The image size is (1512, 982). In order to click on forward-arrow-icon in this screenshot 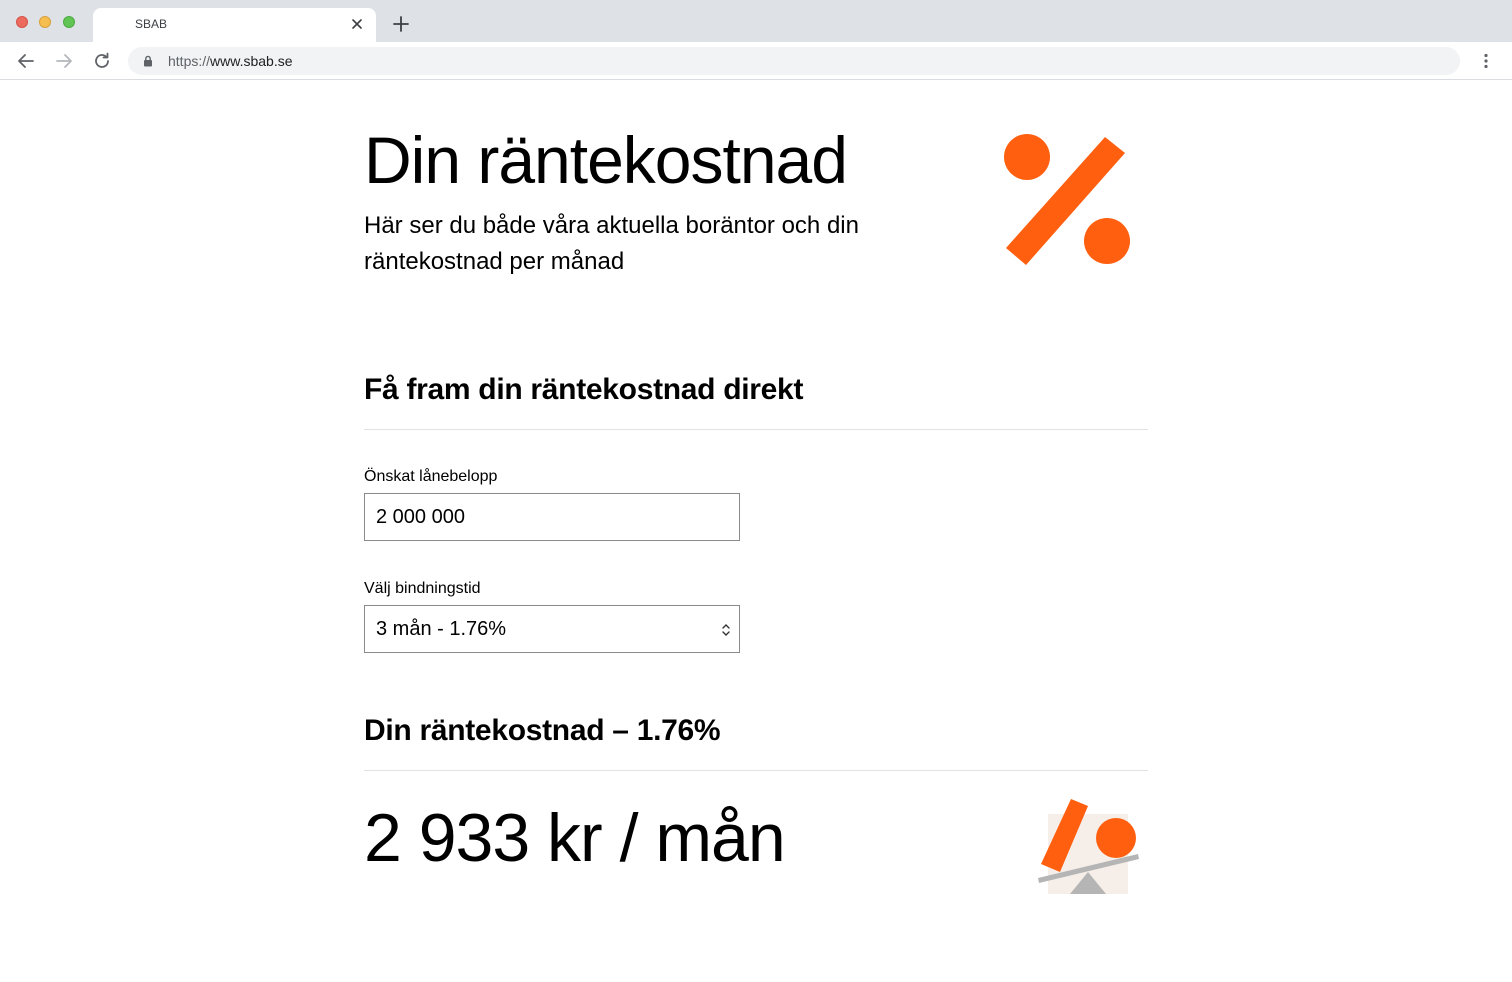, I will do `click(64, 61)`.